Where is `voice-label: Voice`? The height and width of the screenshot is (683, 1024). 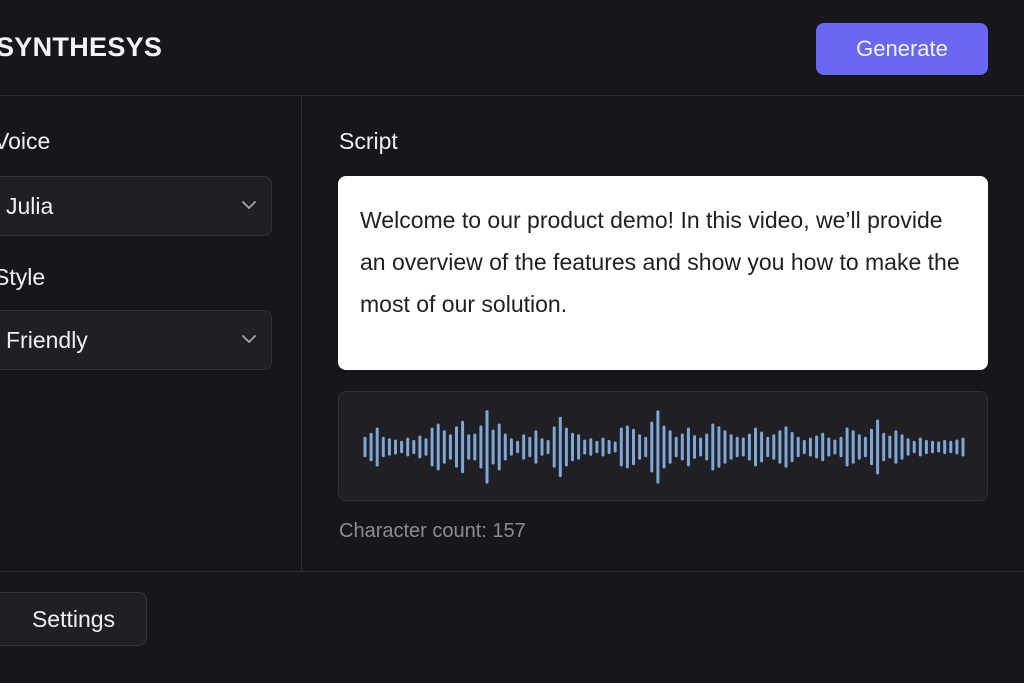
voice-label: Voice is located at coordinates (25, 141).